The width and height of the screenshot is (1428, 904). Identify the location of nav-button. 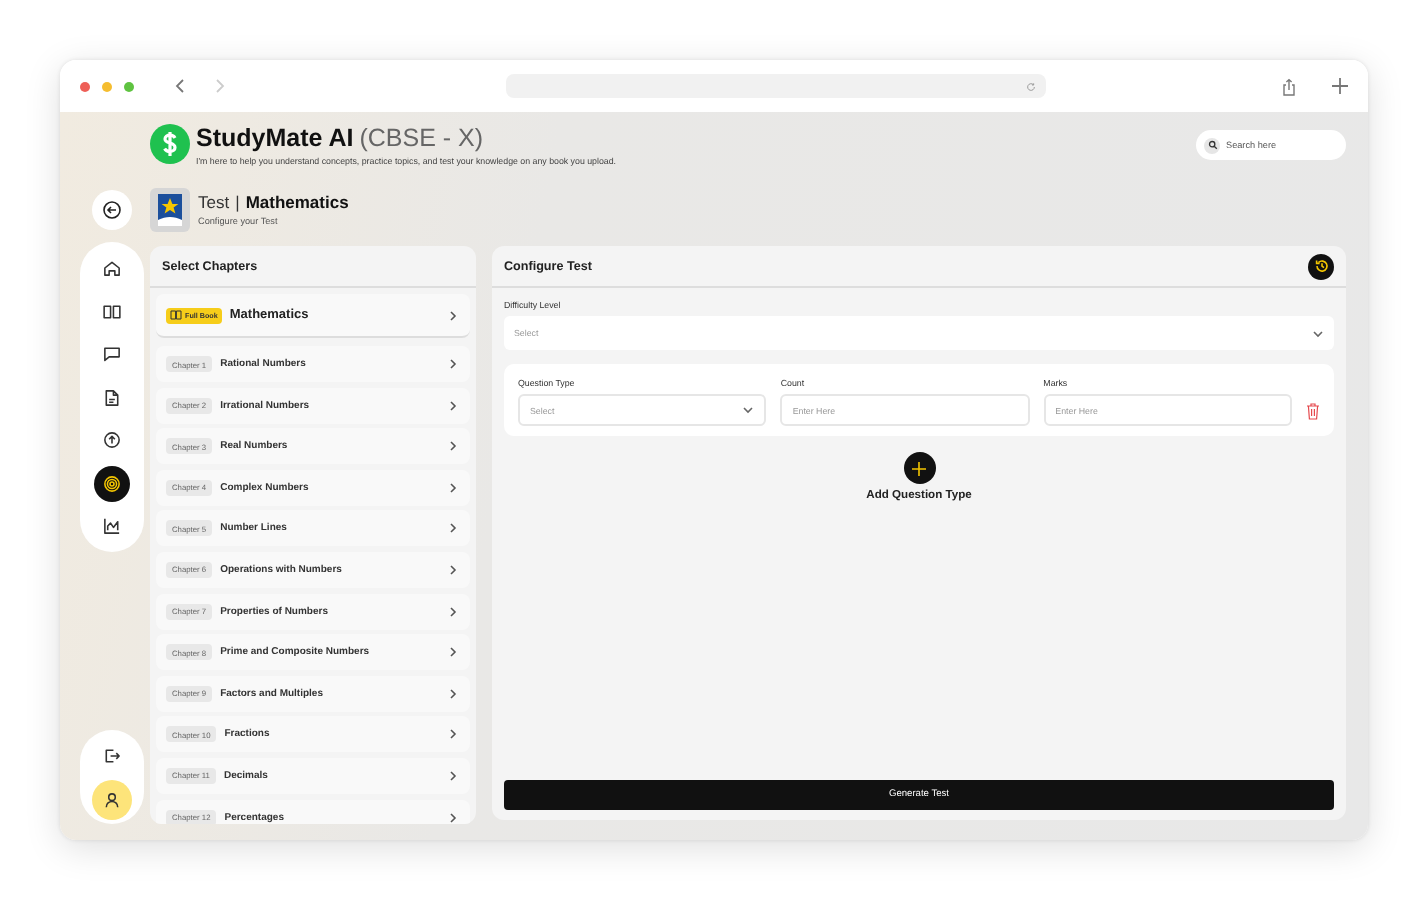
(112, 483).